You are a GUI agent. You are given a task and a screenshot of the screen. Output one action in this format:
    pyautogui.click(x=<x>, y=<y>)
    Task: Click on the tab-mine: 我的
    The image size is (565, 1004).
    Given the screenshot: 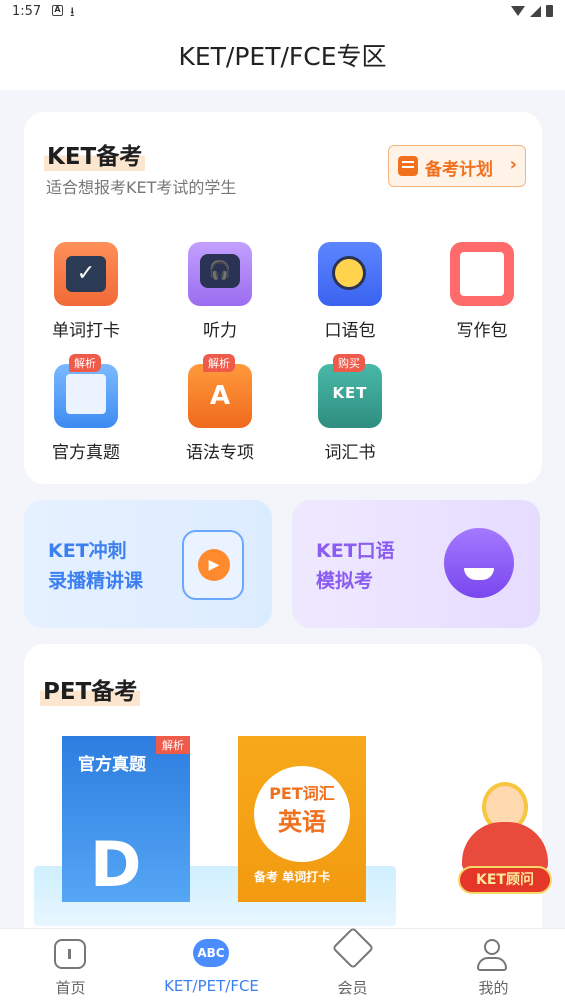 What is the action you would take?
    pyautogui.click(x=493, y=966)
    